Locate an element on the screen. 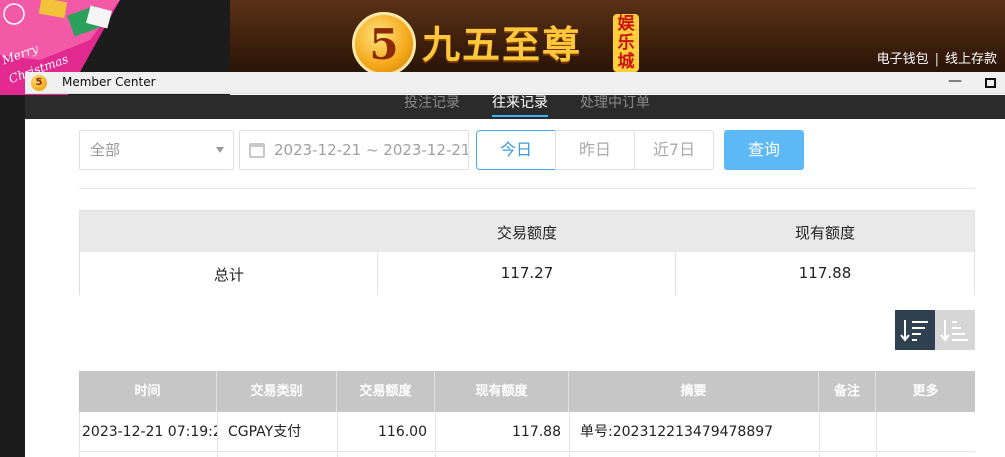 Image resolution: width=1005 pixels, height=457 pixels. summary-row: 总计 117.27 117.88 is located at coordinates (527, 273).